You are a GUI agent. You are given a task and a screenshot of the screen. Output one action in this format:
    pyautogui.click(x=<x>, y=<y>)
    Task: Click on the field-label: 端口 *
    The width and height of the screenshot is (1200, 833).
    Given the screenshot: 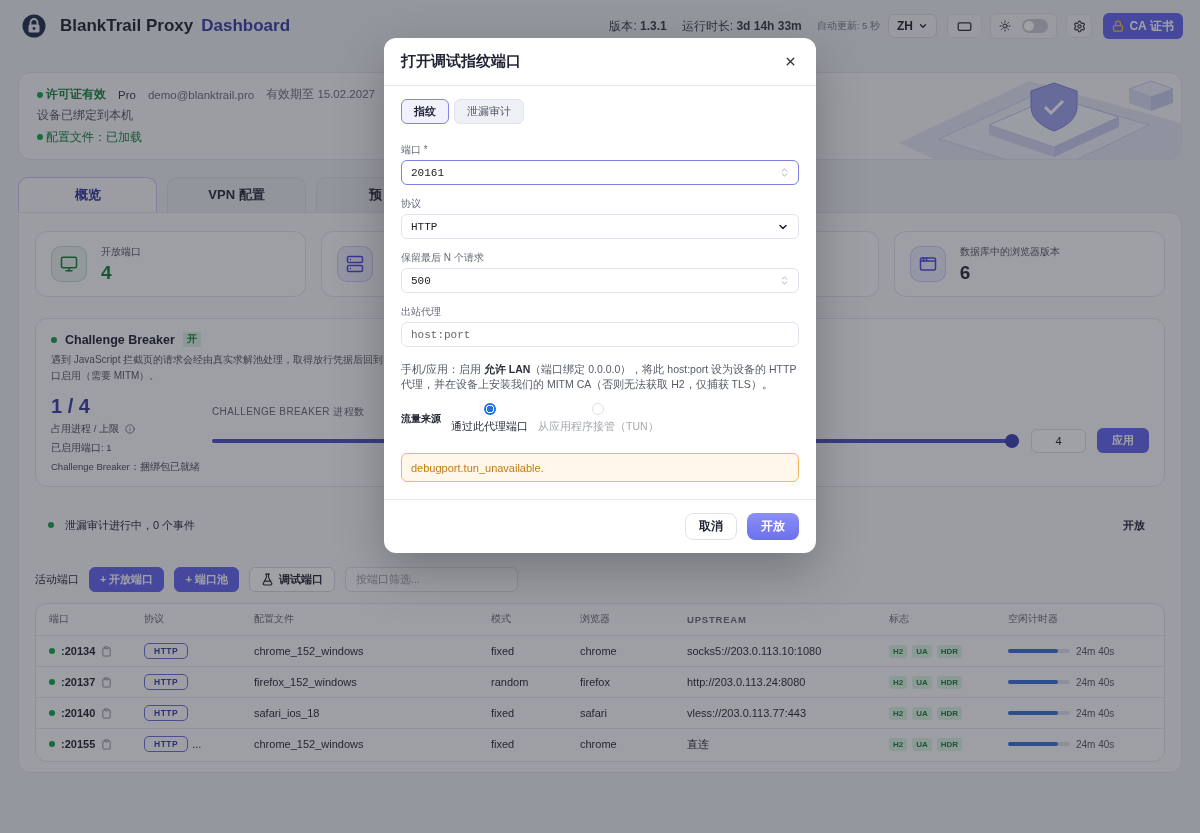 What is the action you would take?
    pyautogui.click(x=414, y=150)
    